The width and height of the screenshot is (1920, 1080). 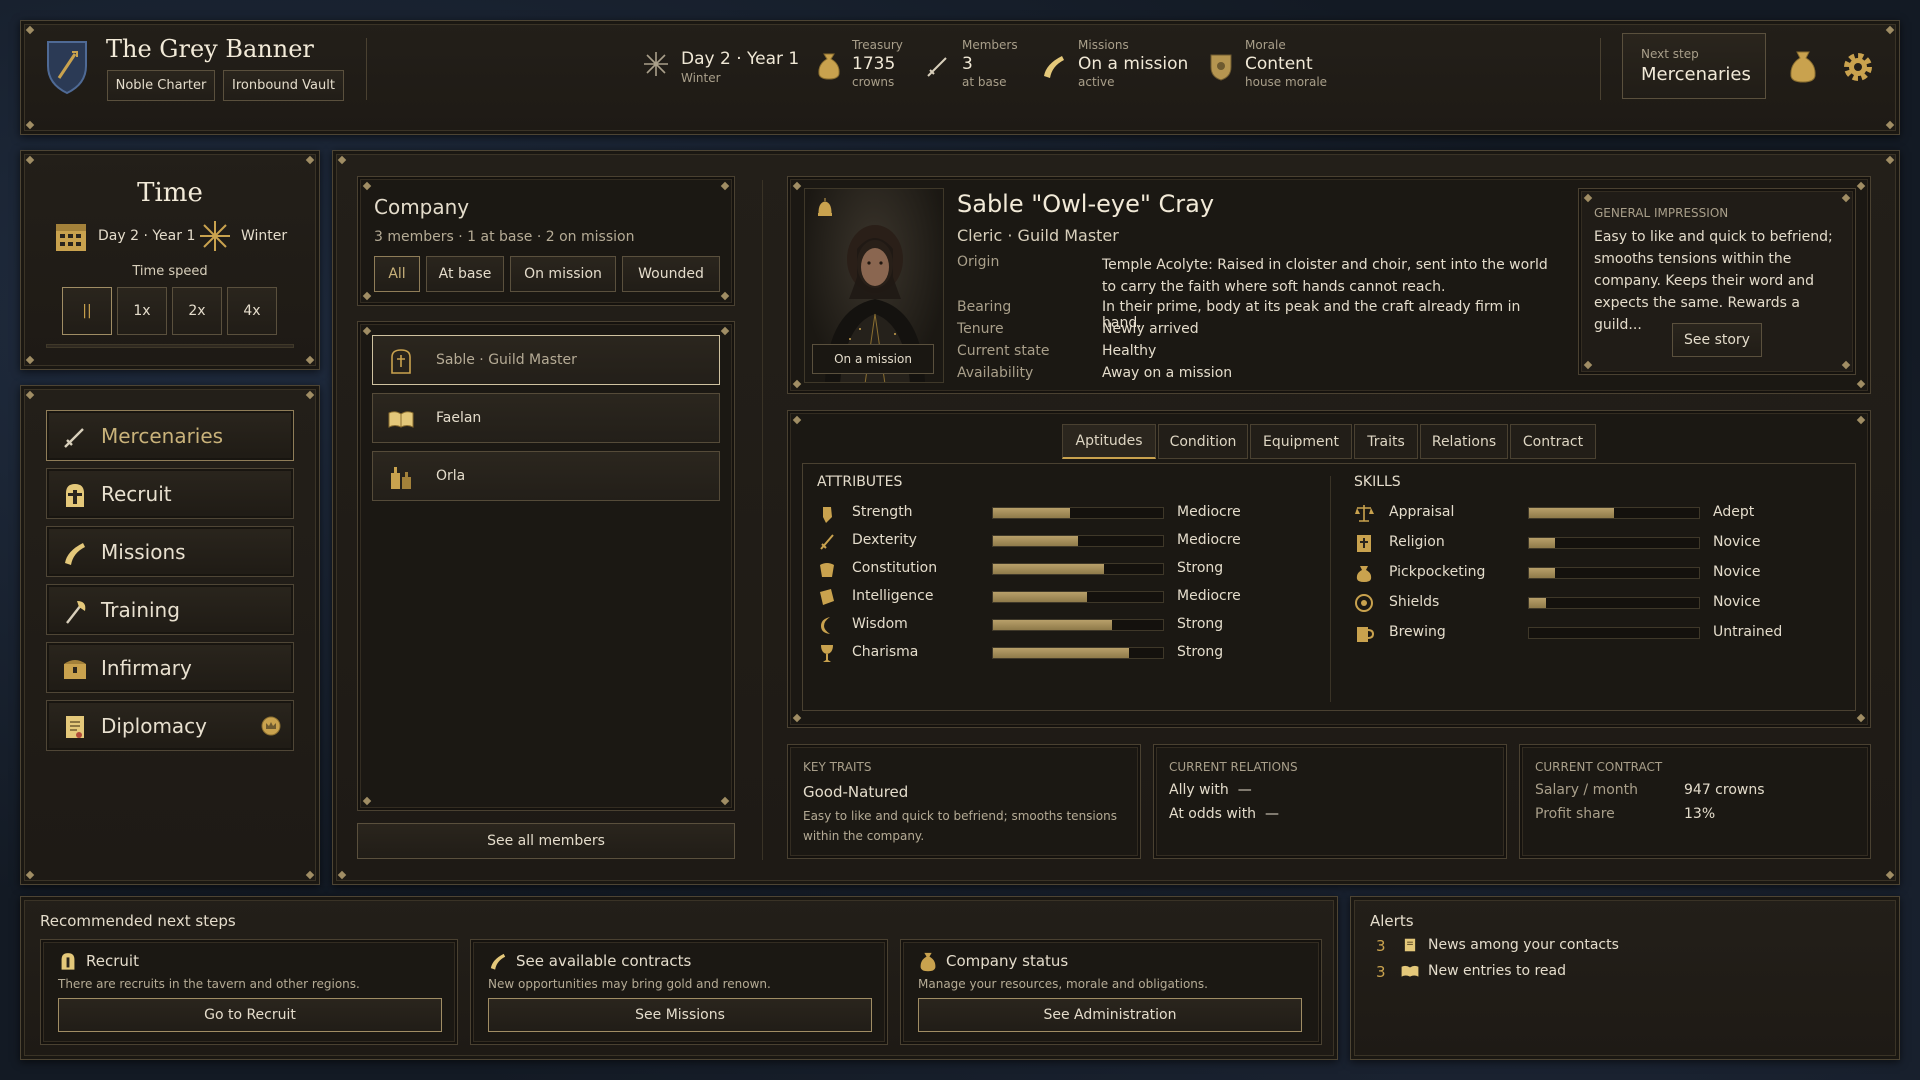 I want to click on member-name: Sable · Guild Master, so click(x=506, y=360).